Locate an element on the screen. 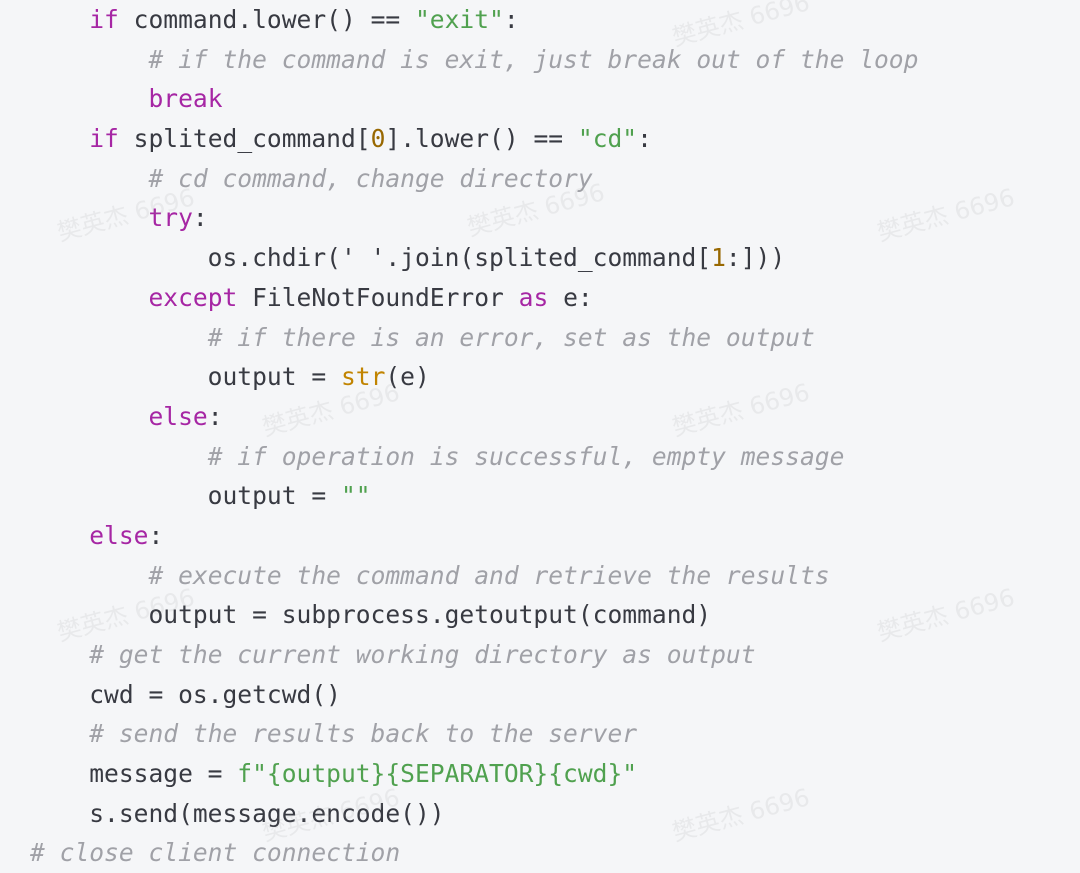 This screenshot has height=873, width=1080. number-literal: 0 is located at coordinates (378, 139).